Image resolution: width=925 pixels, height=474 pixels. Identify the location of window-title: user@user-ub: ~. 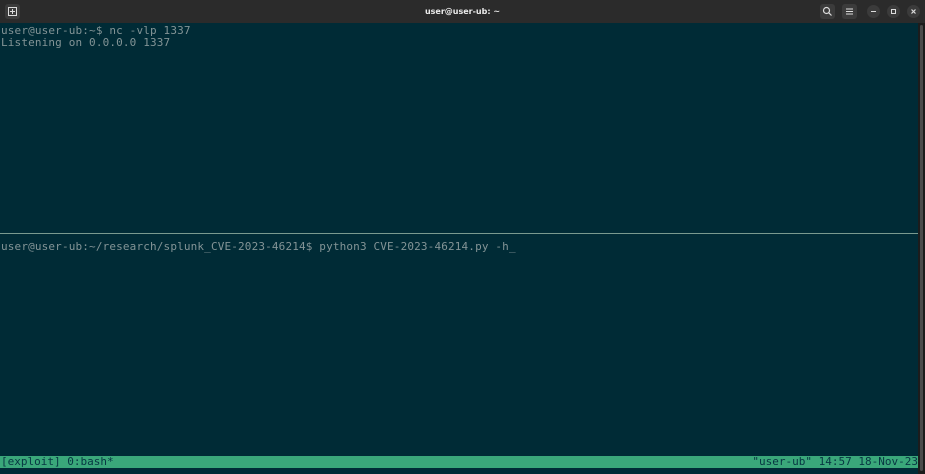
(462, 11).